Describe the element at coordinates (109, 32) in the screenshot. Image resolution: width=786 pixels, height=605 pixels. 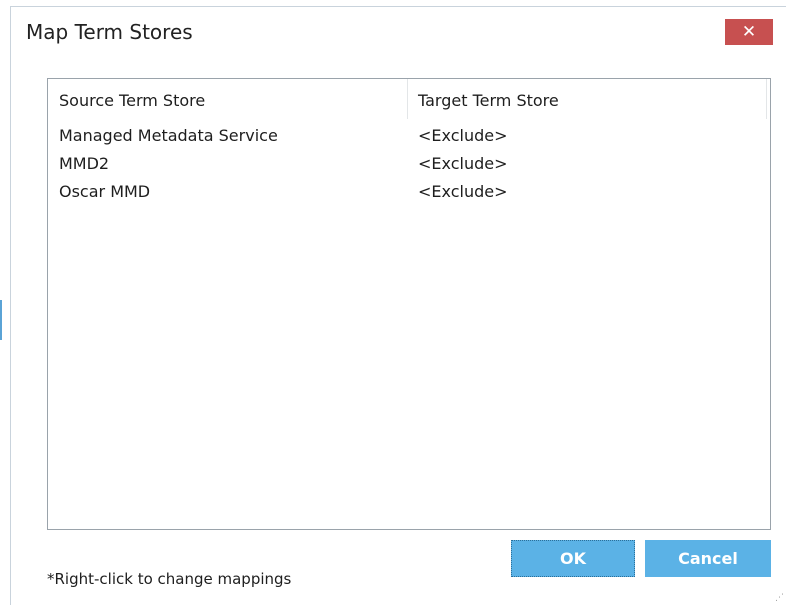
I see `dialog-title: Map Term Stores` at that location.